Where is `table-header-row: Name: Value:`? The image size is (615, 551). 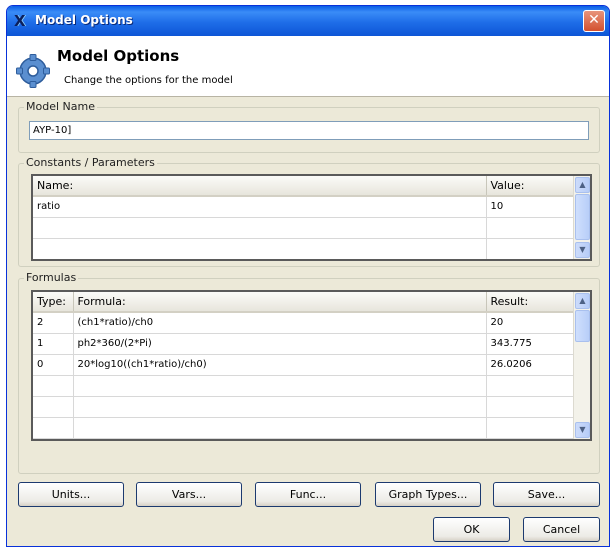 table-header-row: Name: Value: is located at coordinates (303, 186).